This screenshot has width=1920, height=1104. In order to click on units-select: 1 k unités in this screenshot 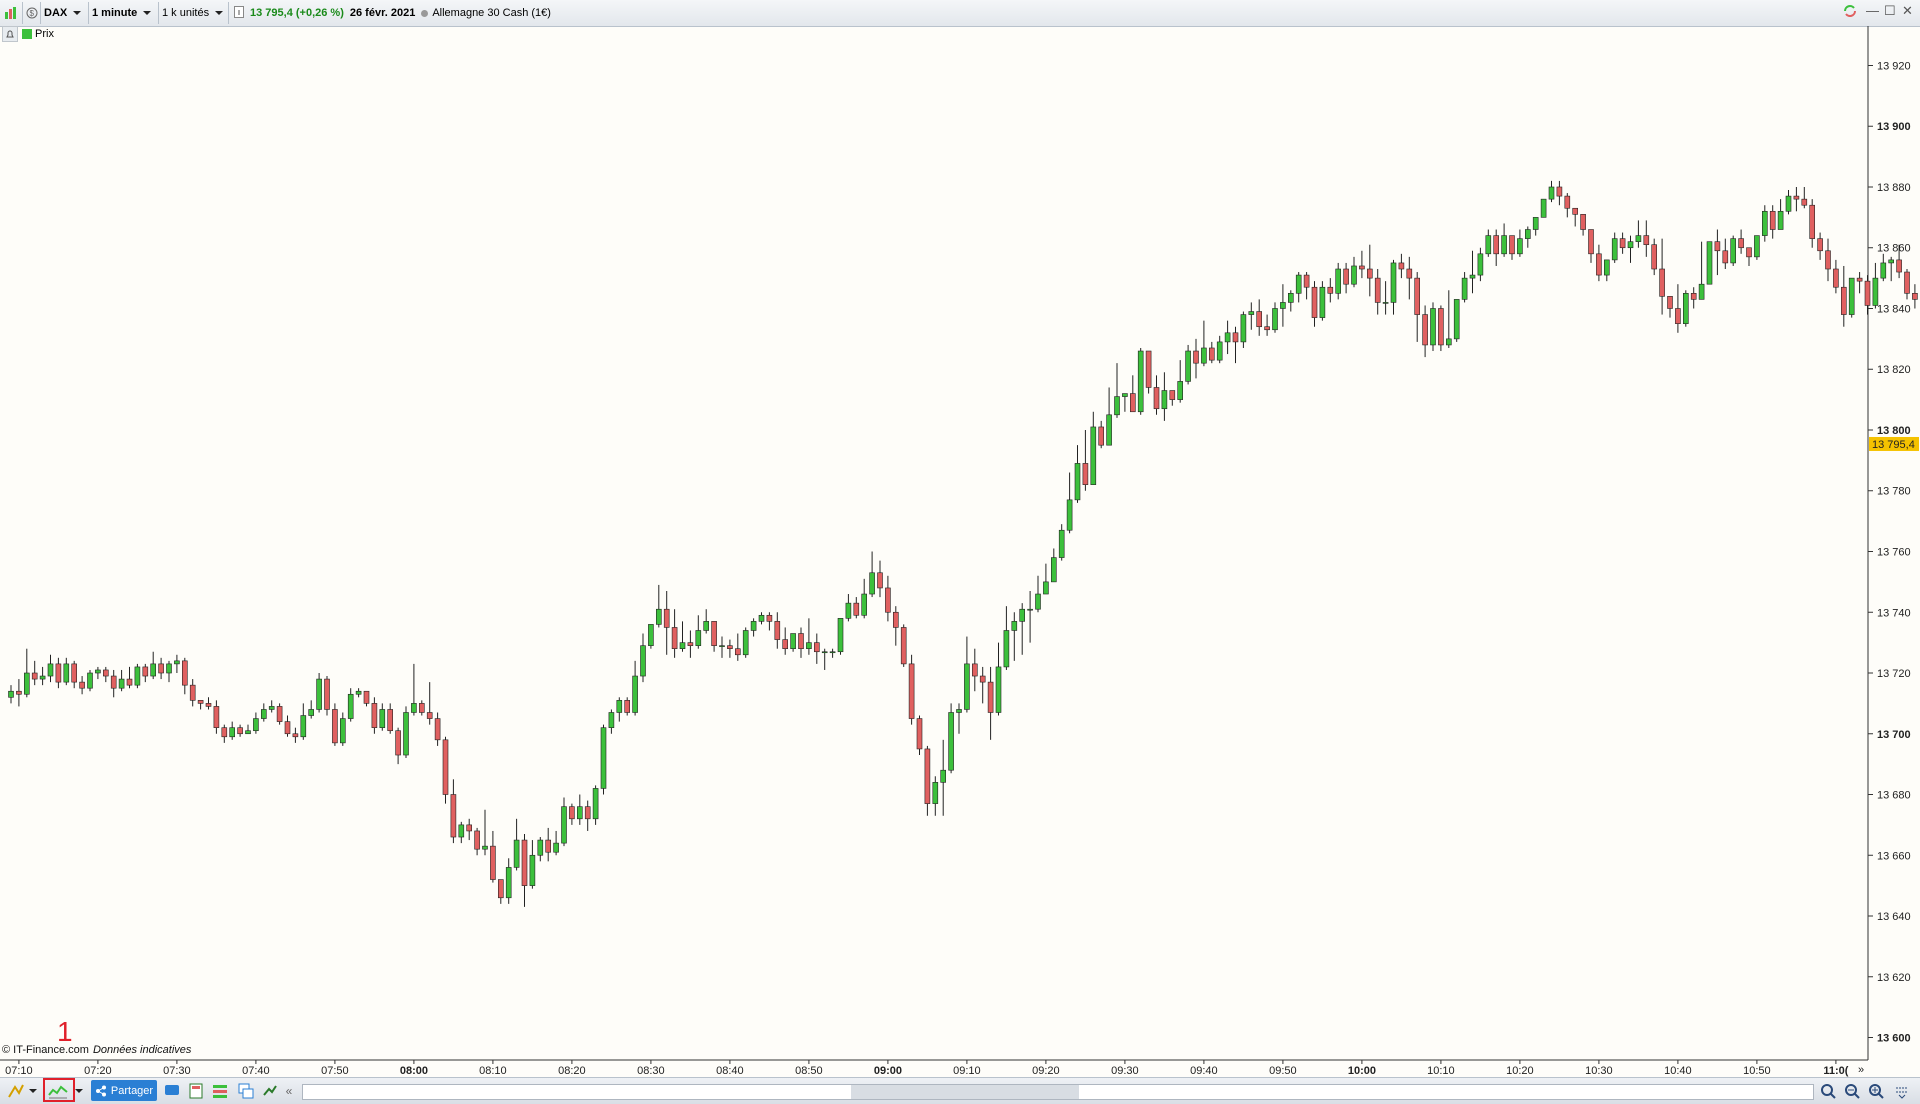, I will do `click(195, 13)`.